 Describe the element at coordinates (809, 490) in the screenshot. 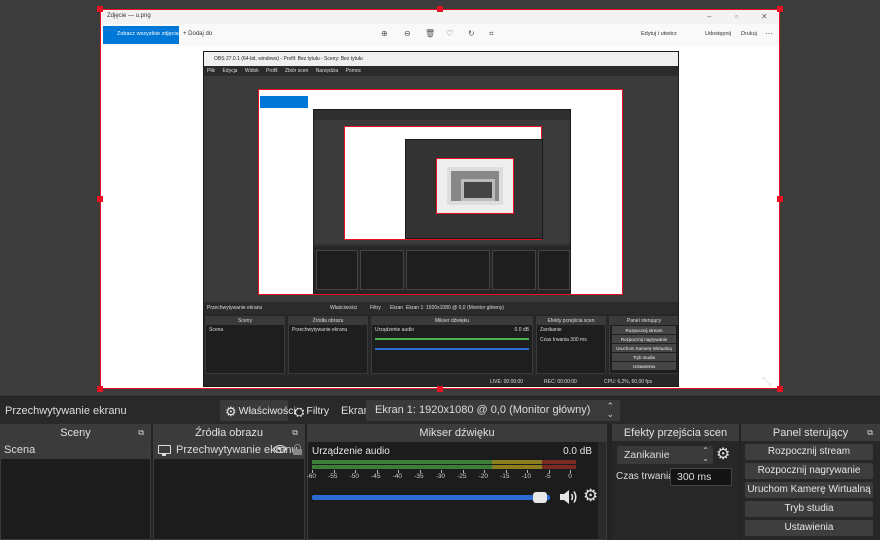

I see `start-virtual-camera-button: Uruchom Kamerę Wirtualną` at that location.